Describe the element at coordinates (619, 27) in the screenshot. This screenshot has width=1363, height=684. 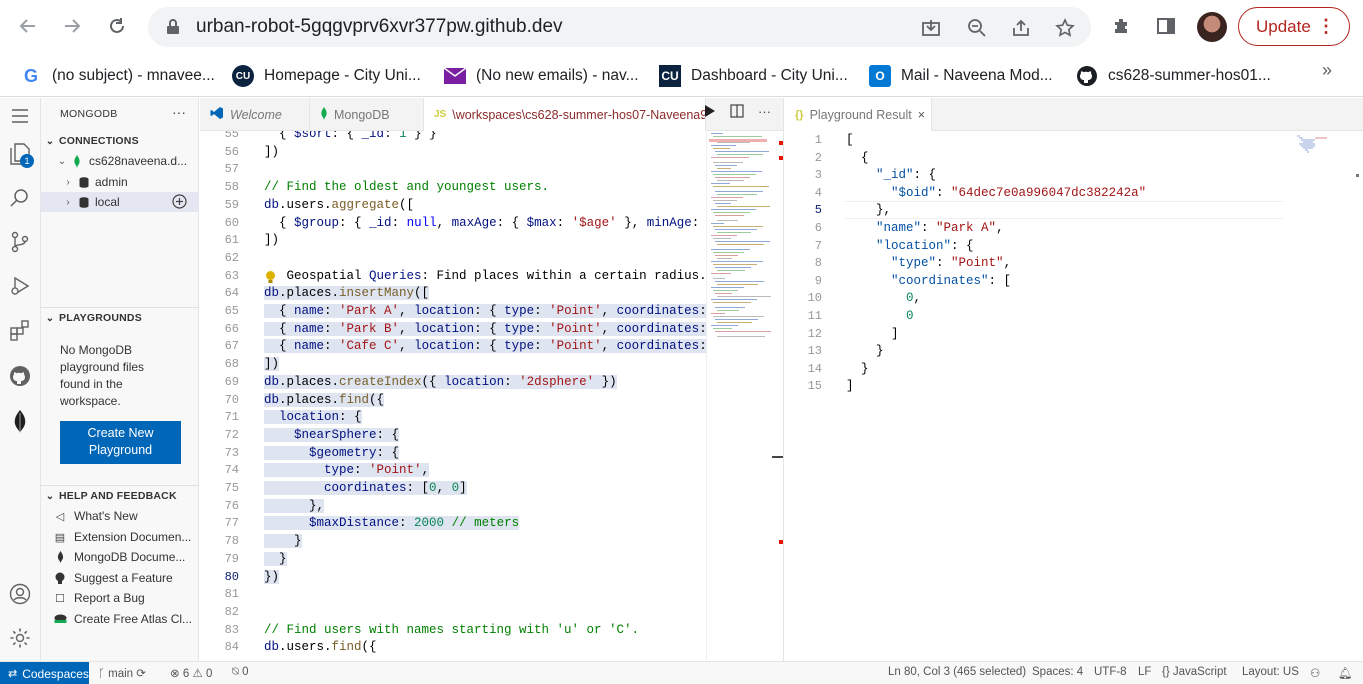
I see `address-bar: urban-robot-5gqgvprv6xvr377pw.github.dev` at that location.